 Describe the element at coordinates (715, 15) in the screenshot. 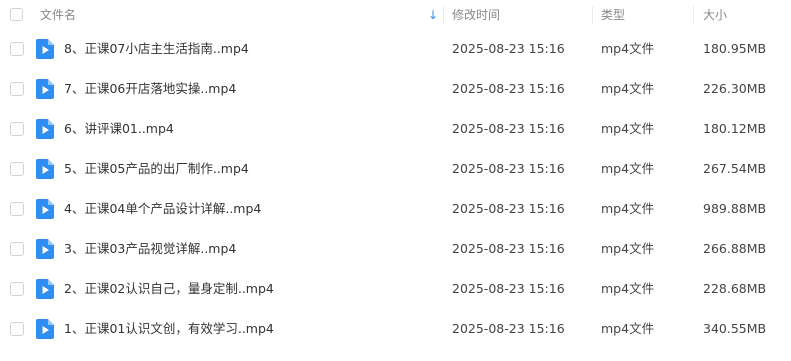

I see `column-header-size: 大小` at that location.